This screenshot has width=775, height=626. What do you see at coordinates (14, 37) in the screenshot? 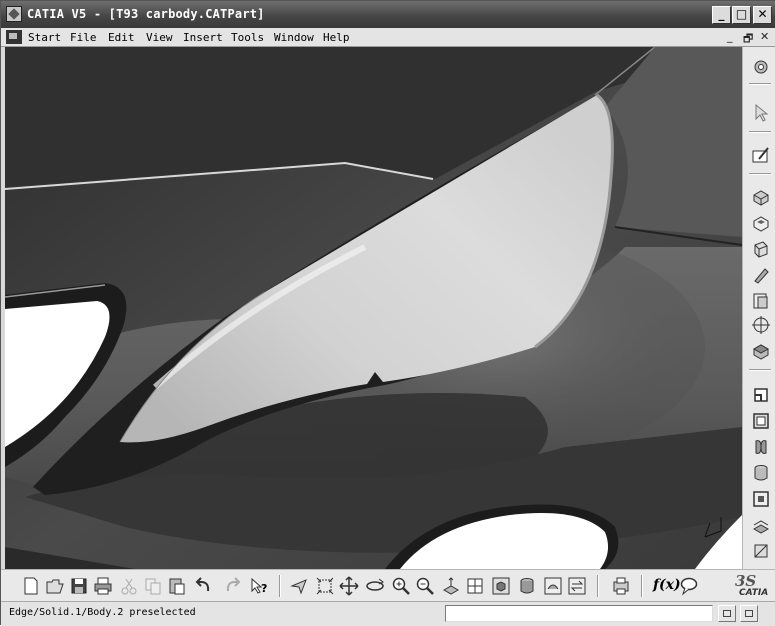
I see `document-icon` at bounding box center [14, 37].